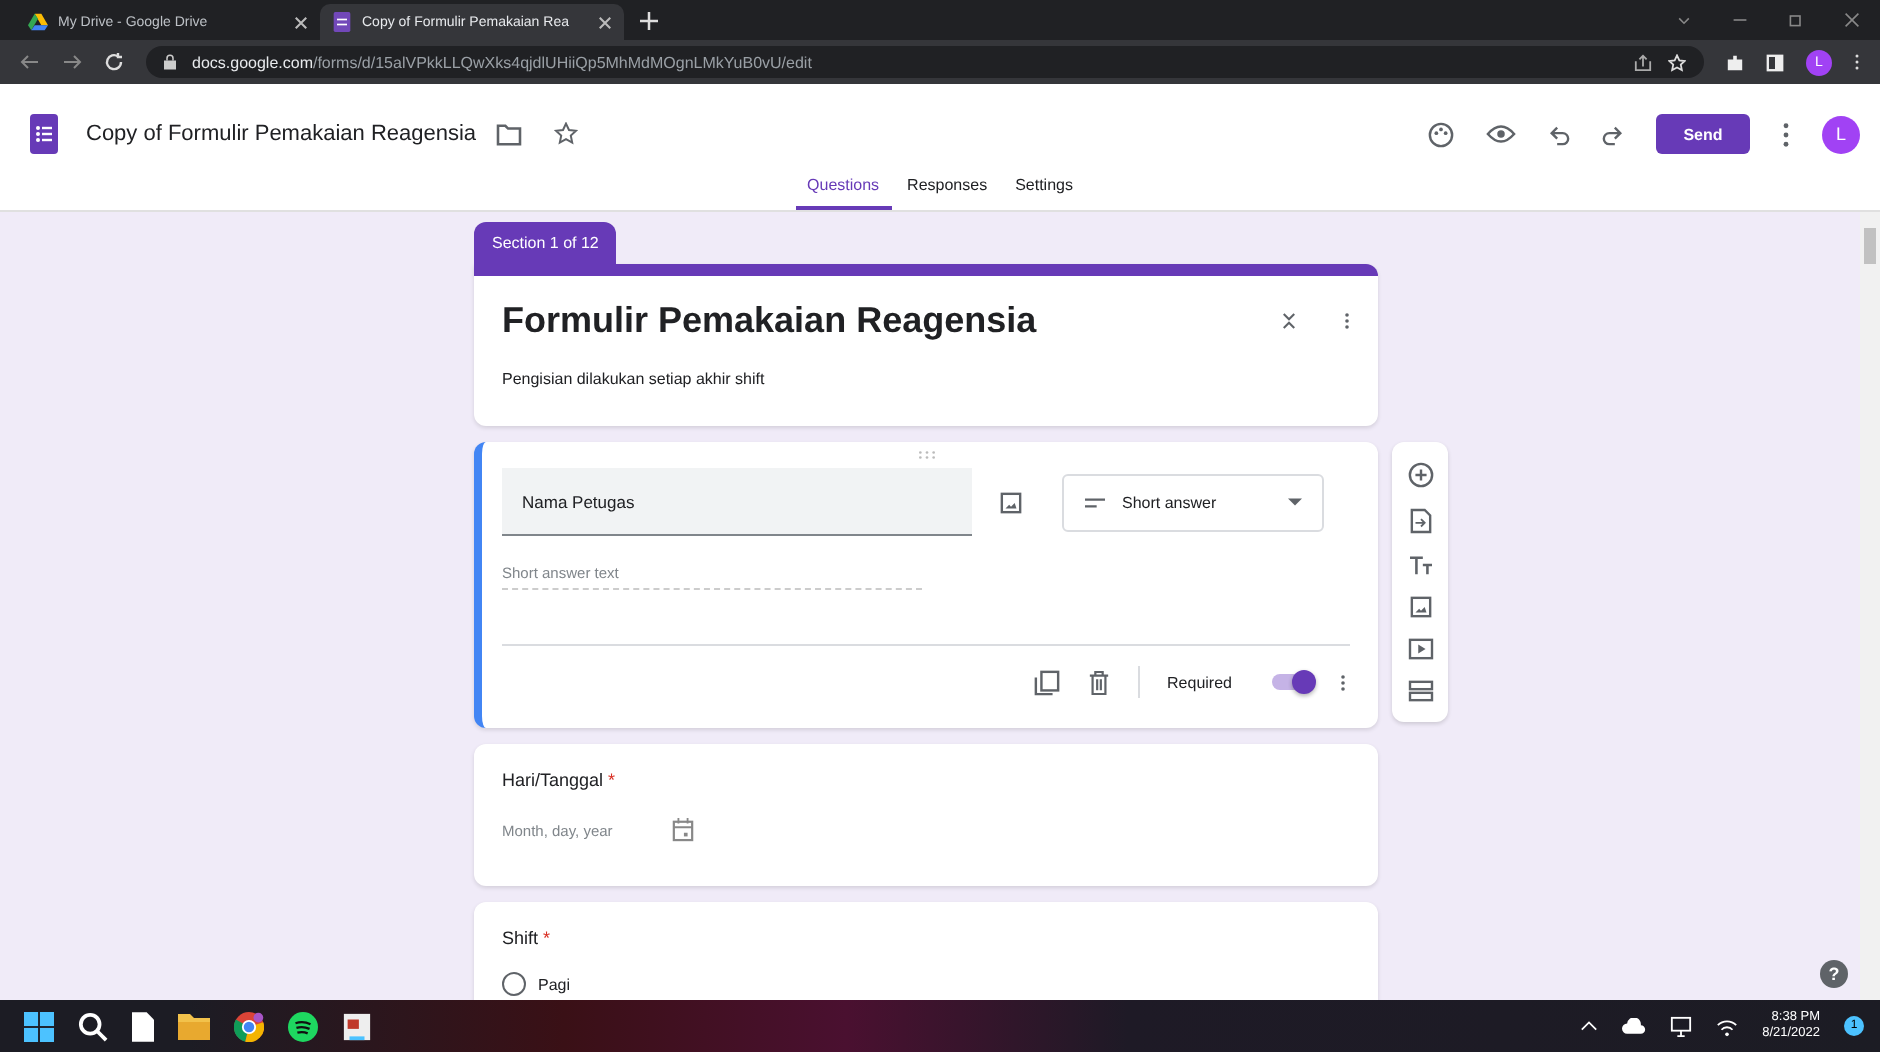  What do you see at coordinates (926, 455) in the screenshot?
I see `drag-handle-icon` at bounding box center [926, 455].